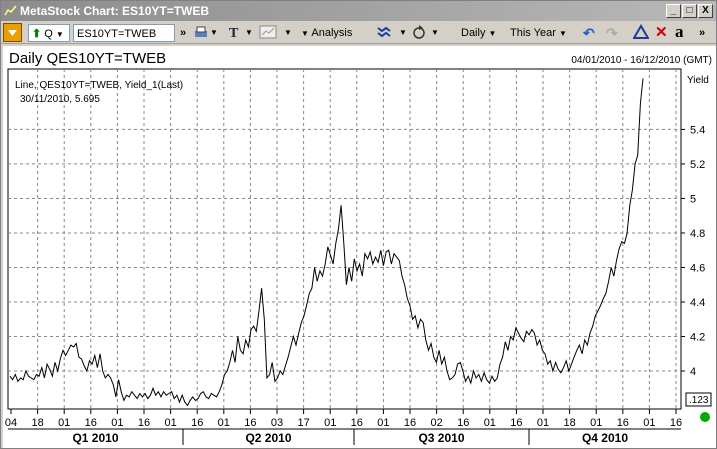 This screenshot has height=449, width=717. What do you see at coordinates (693, 372) in the screenshot?
I see `y-tick-label: 4` at bounding box center [693, 372].